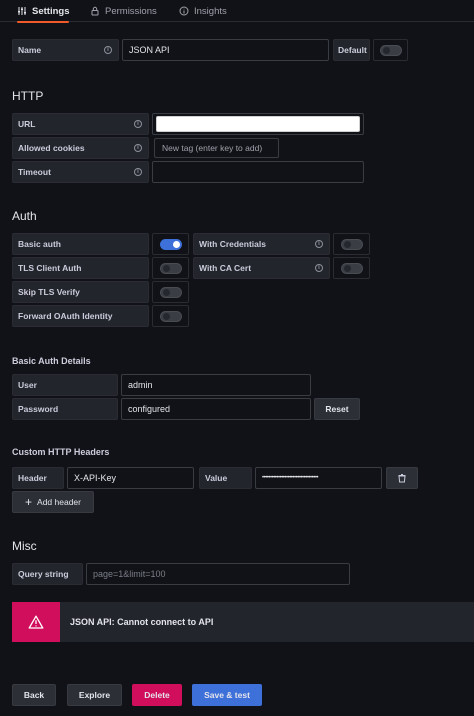 The image size is (474, 716). What do you see at coordinates (131, 11) in the screenshot?
I see `tab-permissions-label: Permissions` at bounding box center [131, 11].